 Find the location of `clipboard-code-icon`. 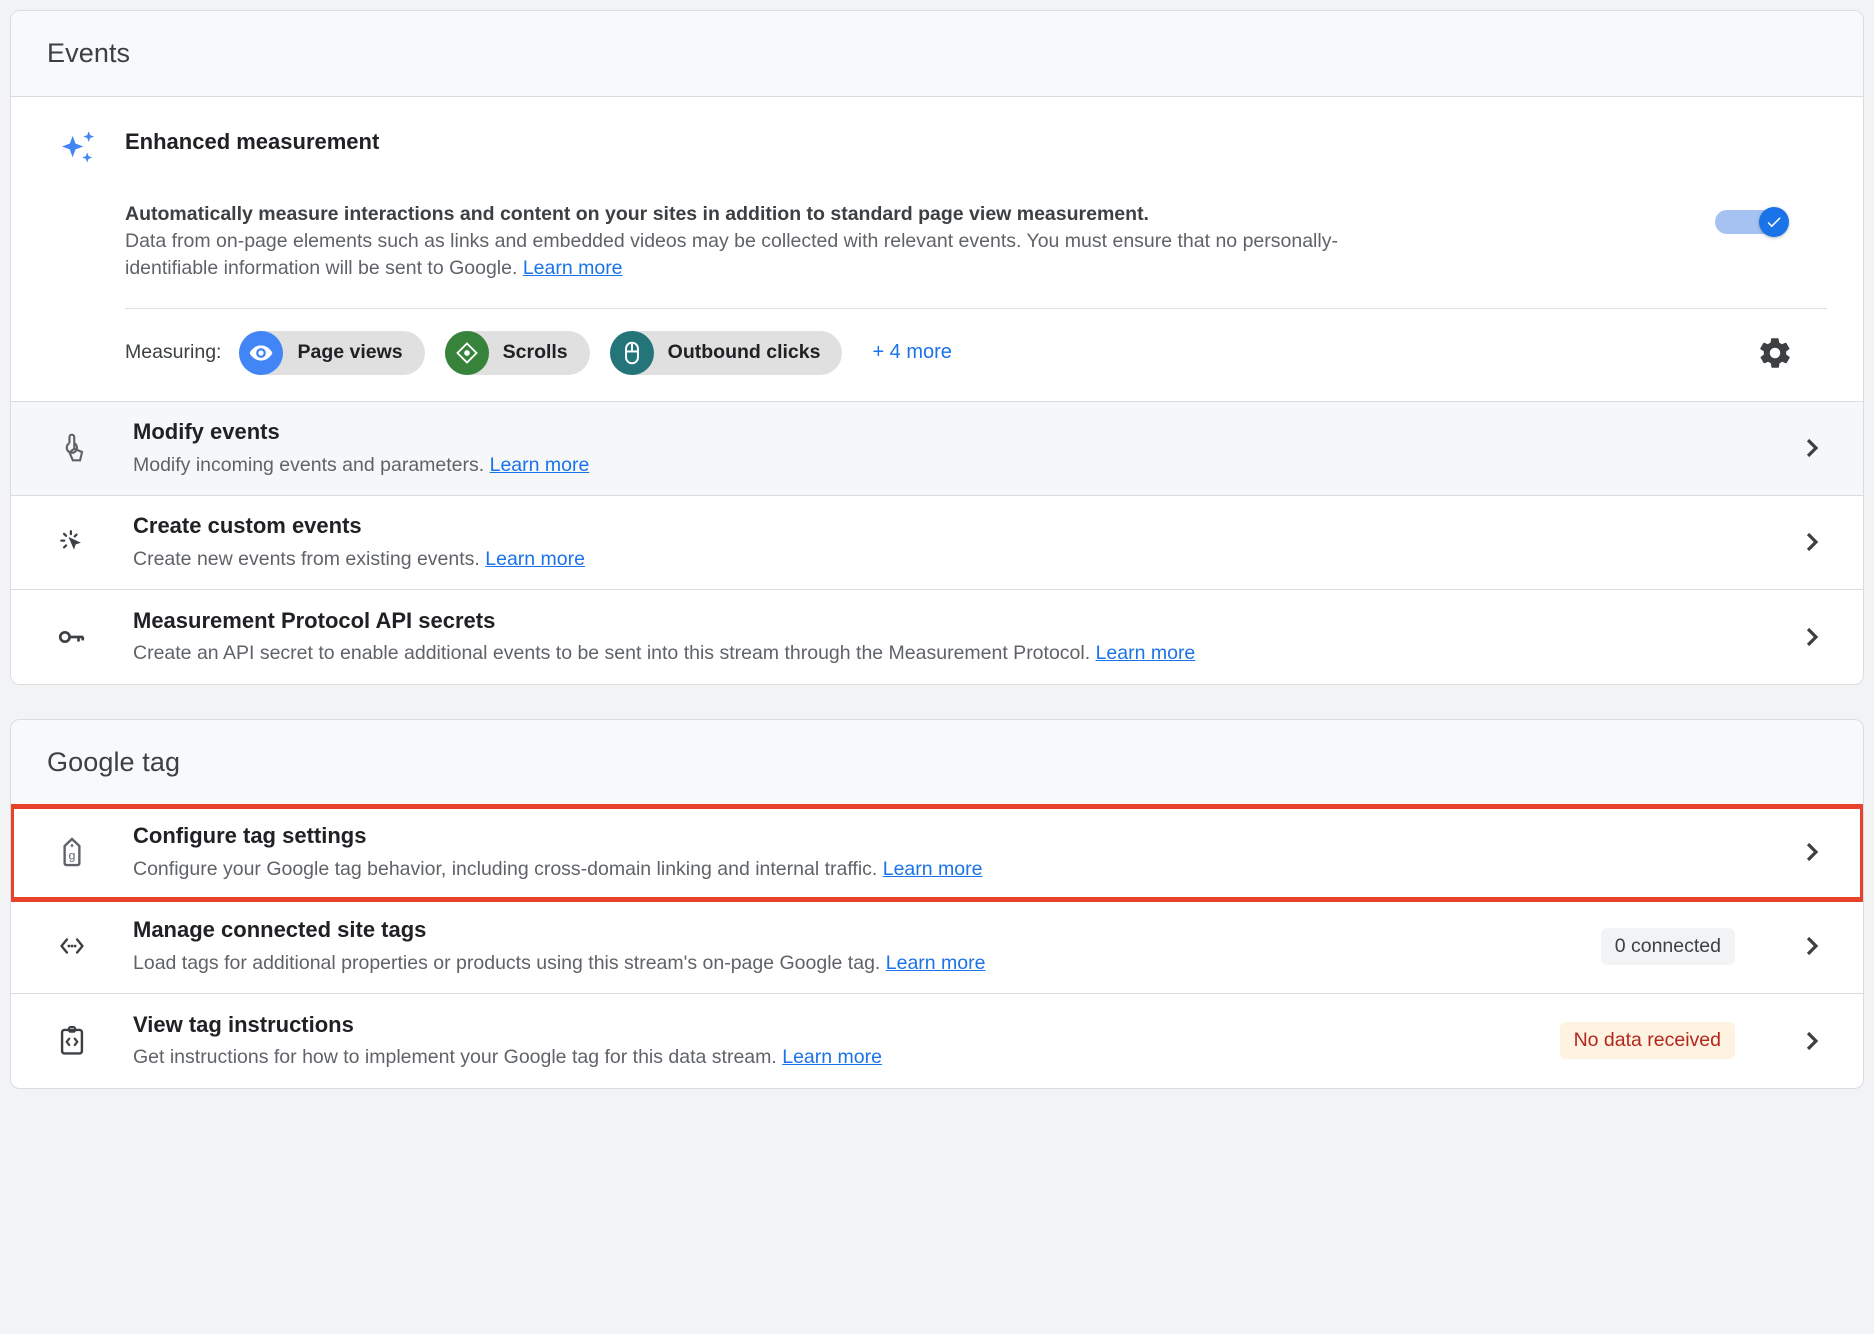

clipboard-code-icon is located at coordinates (50, 1041).